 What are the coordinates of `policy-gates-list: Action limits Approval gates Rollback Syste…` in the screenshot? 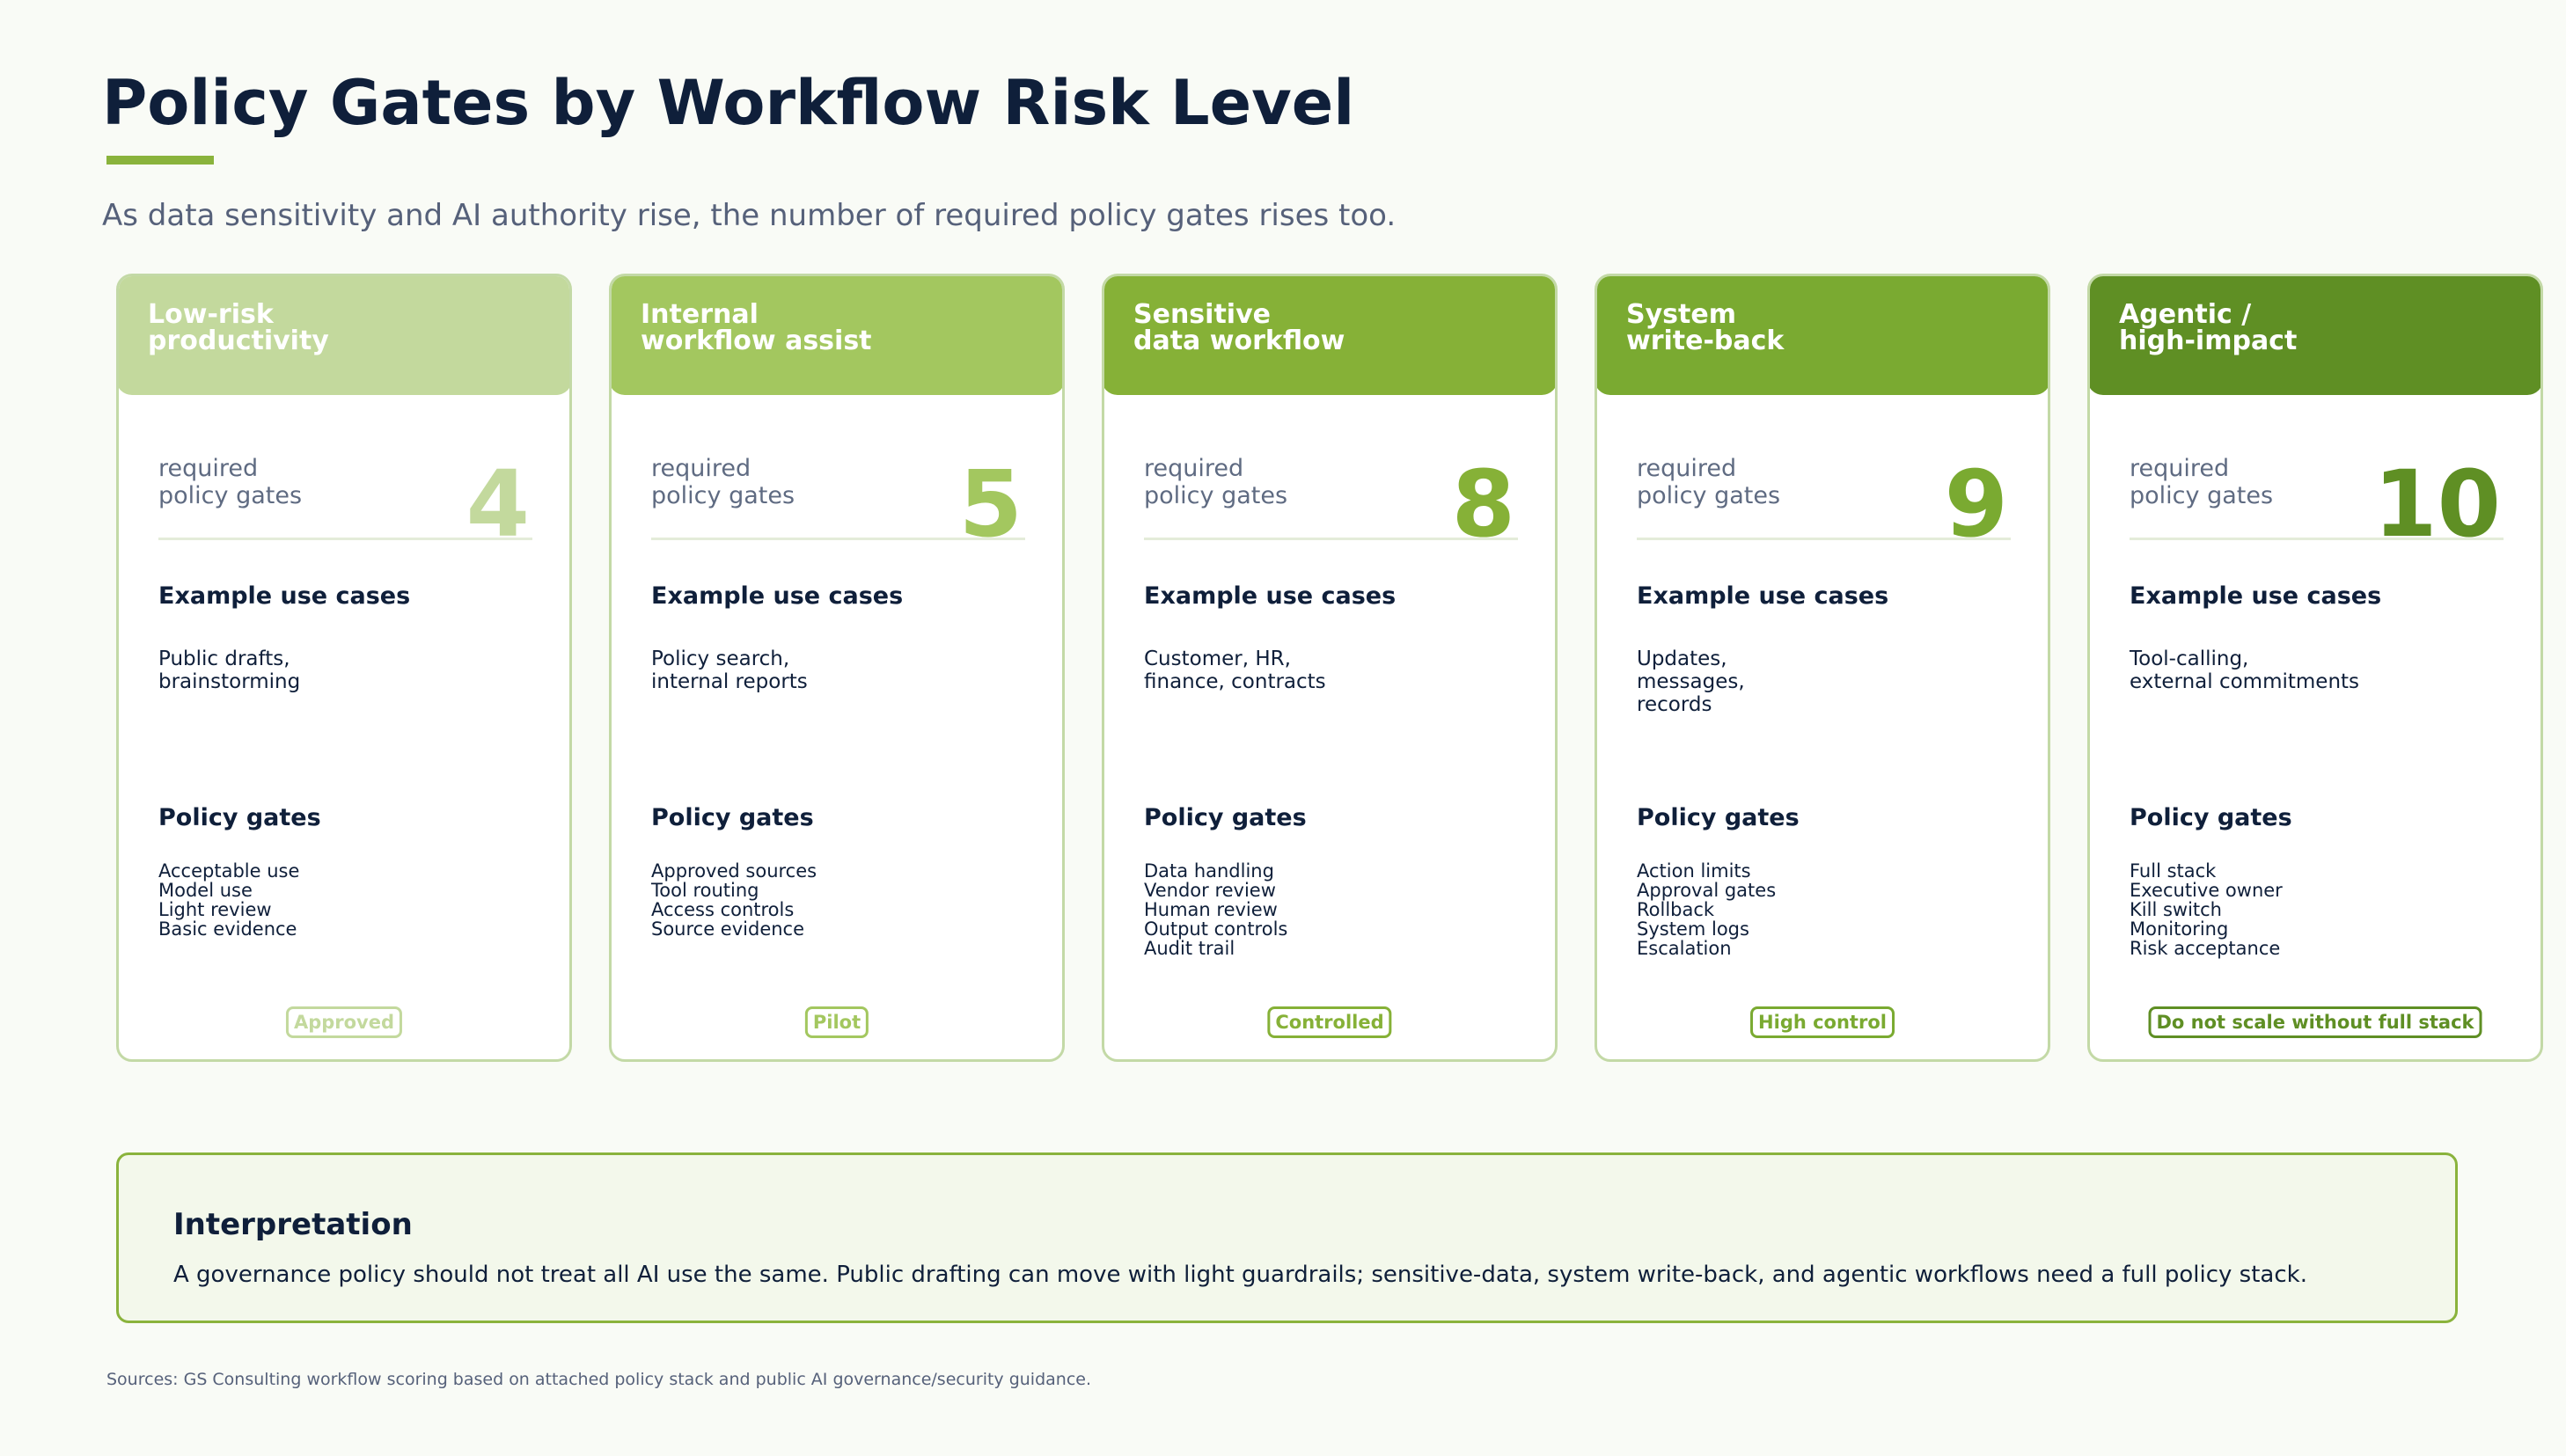 It's located at (1706, 909).